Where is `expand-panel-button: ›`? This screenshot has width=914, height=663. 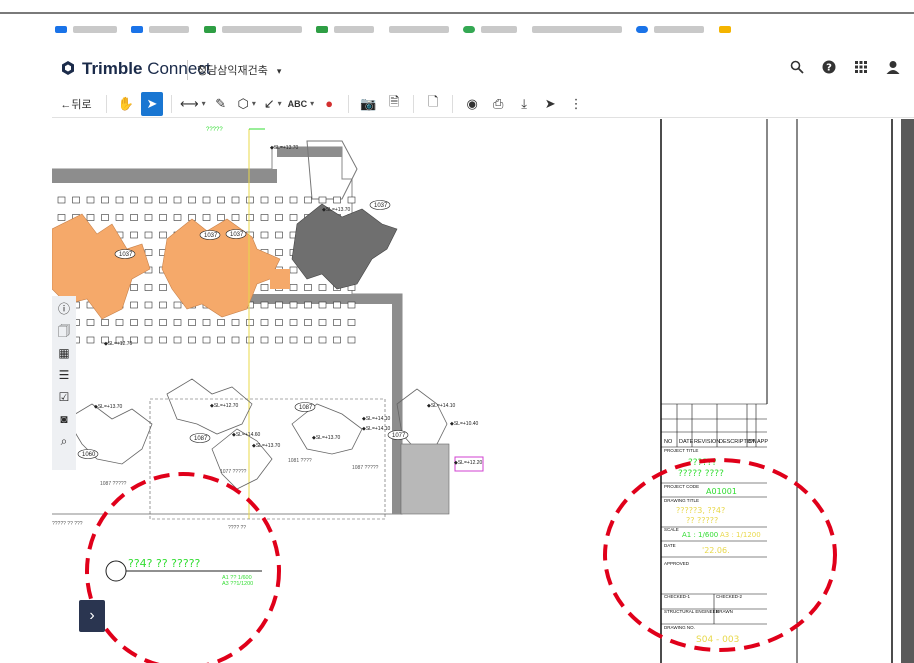 expand-panel-button: › is located at coordinates (92, 616).